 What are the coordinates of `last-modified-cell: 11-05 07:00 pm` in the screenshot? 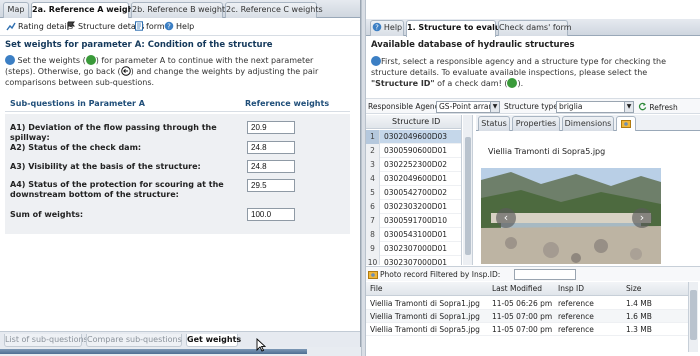 It's located at (522, 316).